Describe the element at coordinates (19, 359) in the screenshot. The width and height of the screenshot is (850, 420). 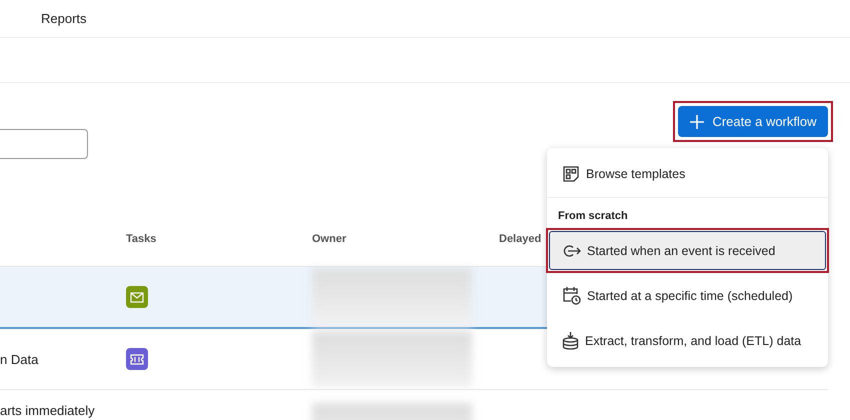
I see `workflow-name: n Data` at that location.